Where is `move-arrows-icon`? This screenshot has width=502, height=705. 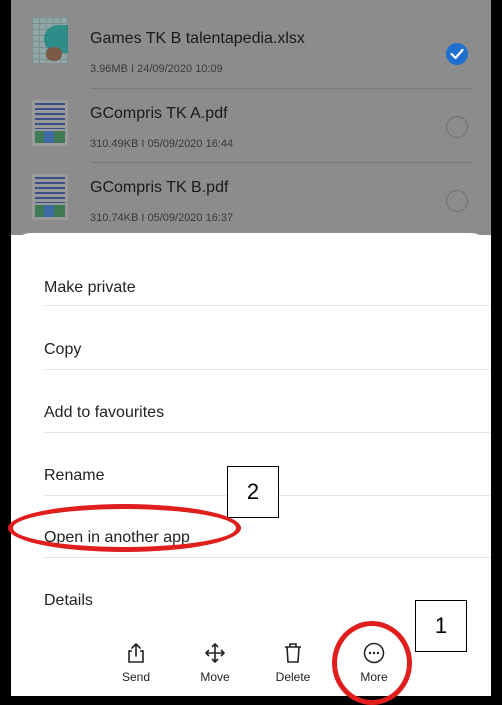 move-arrows-icon is located at coordinates (215, 653).